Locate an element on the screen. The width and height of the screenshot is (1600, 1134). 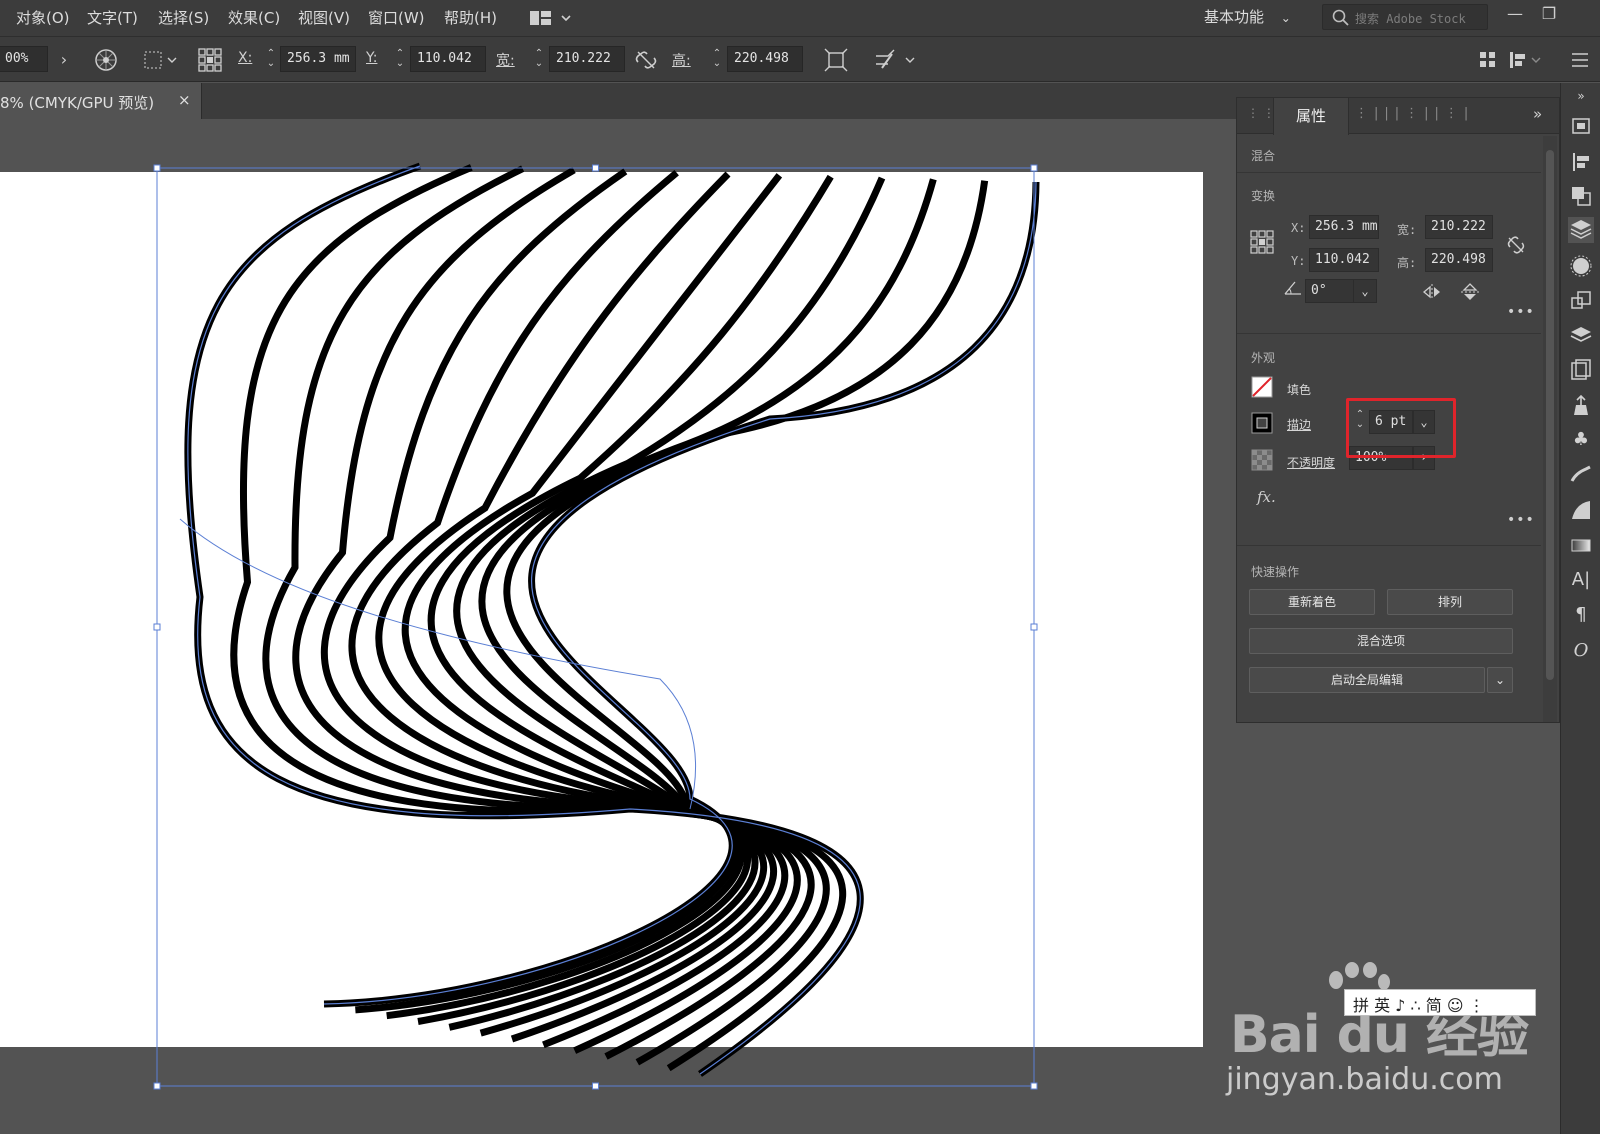
brushes-icon is located at coordinates (1581, 474).